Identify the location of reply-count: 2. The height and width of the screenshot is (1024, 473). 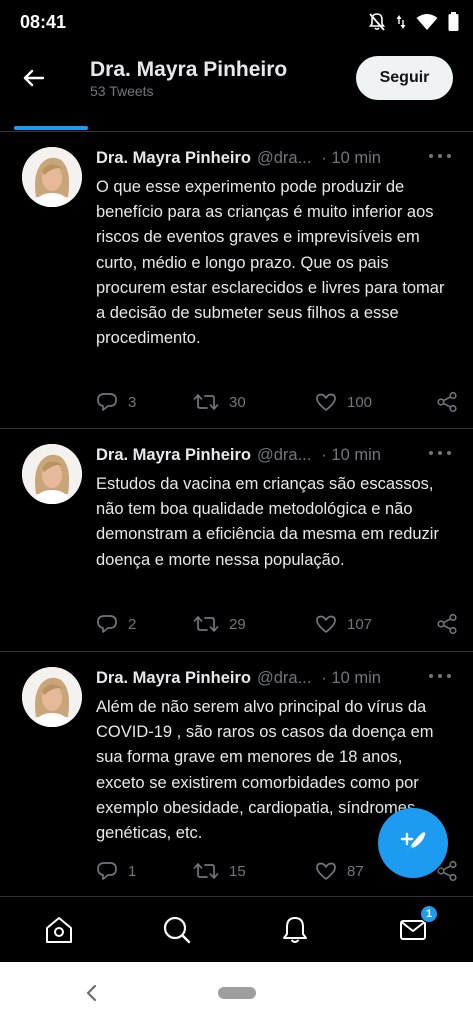
(132, 624).